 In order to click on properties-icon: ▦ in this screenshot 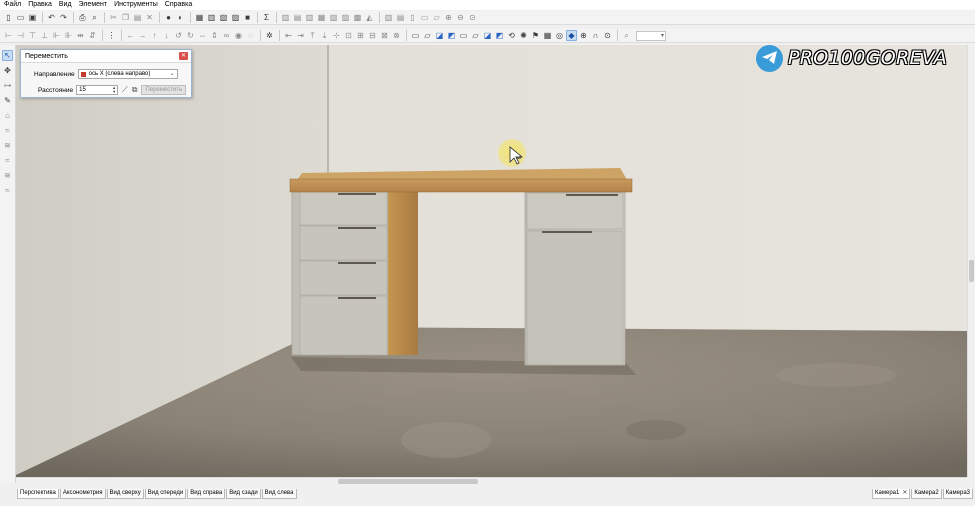, I will do `click(199, 17)`.